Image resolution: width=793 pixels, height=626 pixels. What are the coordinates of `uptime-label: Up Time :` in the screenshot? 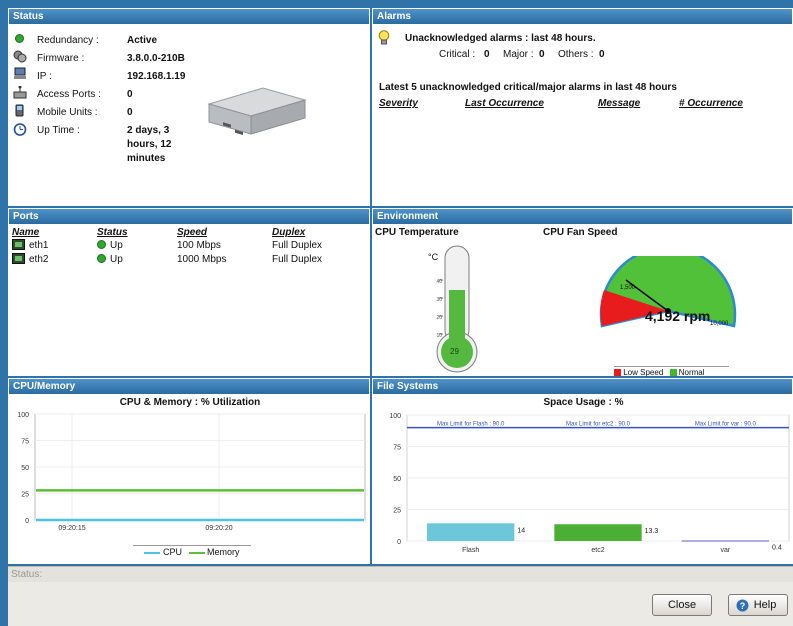 It's located at (58, 130).